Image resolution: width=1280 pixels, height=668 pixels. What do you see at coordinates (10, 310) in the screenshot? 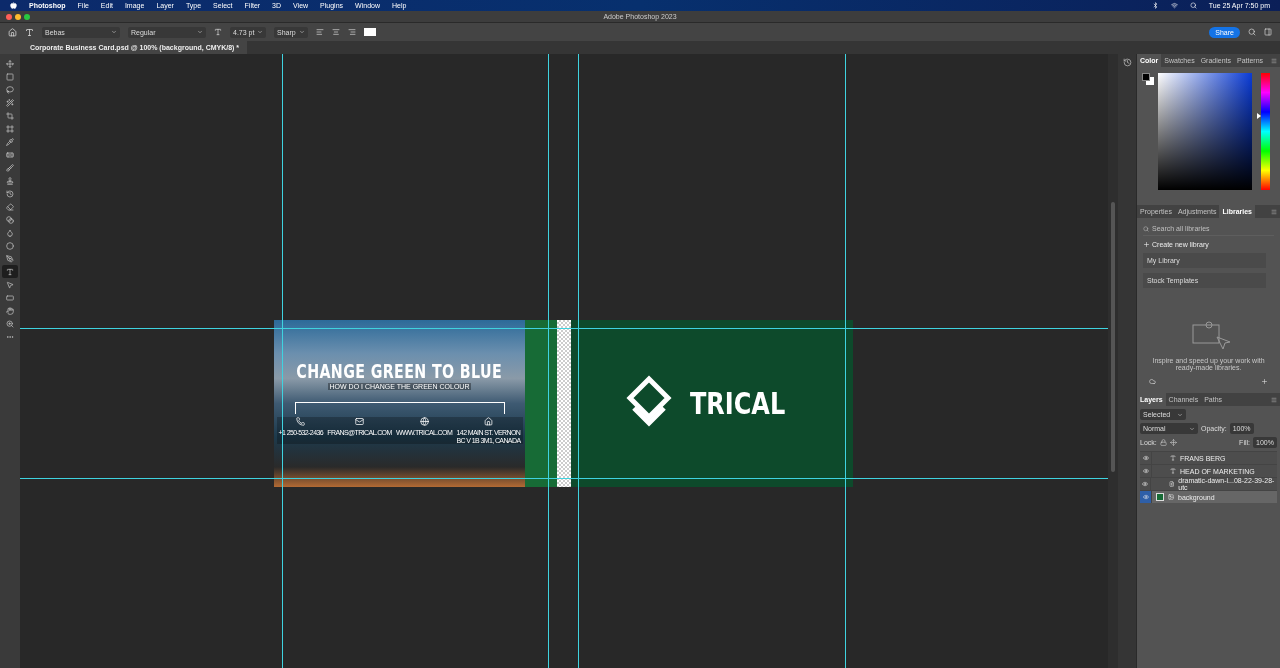
I see `hand-icon` at bounding box center [10, 310].